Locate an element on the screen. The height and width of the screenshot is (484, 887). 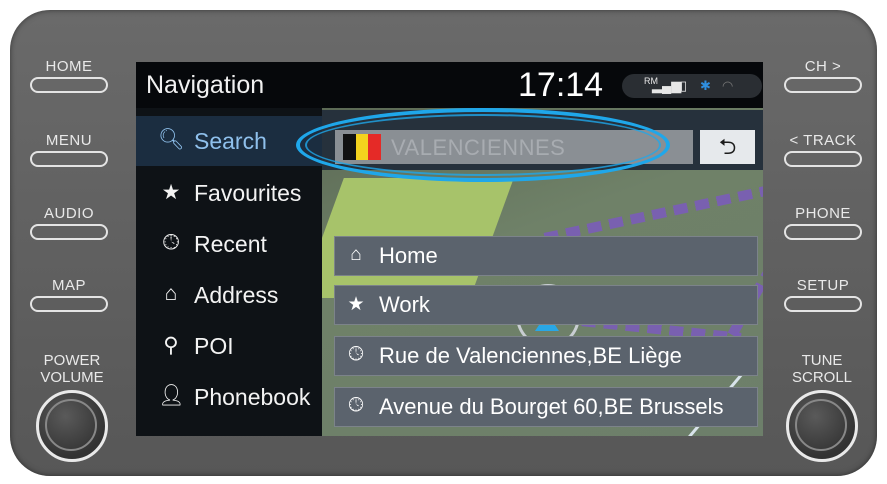
menu-hw-label: MENU is located at coordinates (69, 140).